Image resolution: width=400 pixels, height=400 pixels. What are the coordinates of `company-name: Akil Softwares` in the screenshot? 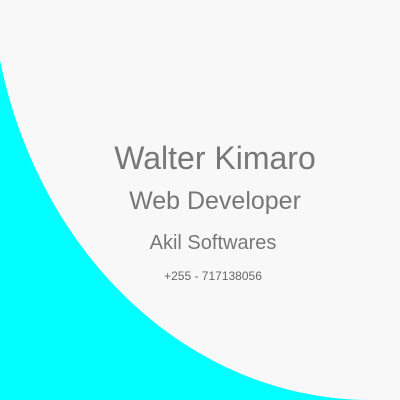 It's located at (213, 243).